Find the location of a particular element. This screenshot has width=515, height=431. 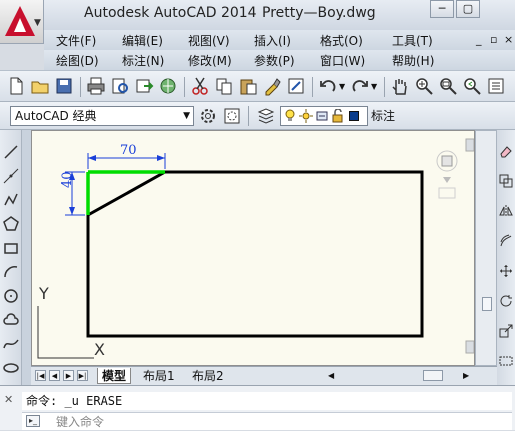

undo-icon is located at coordinates (328, 86).